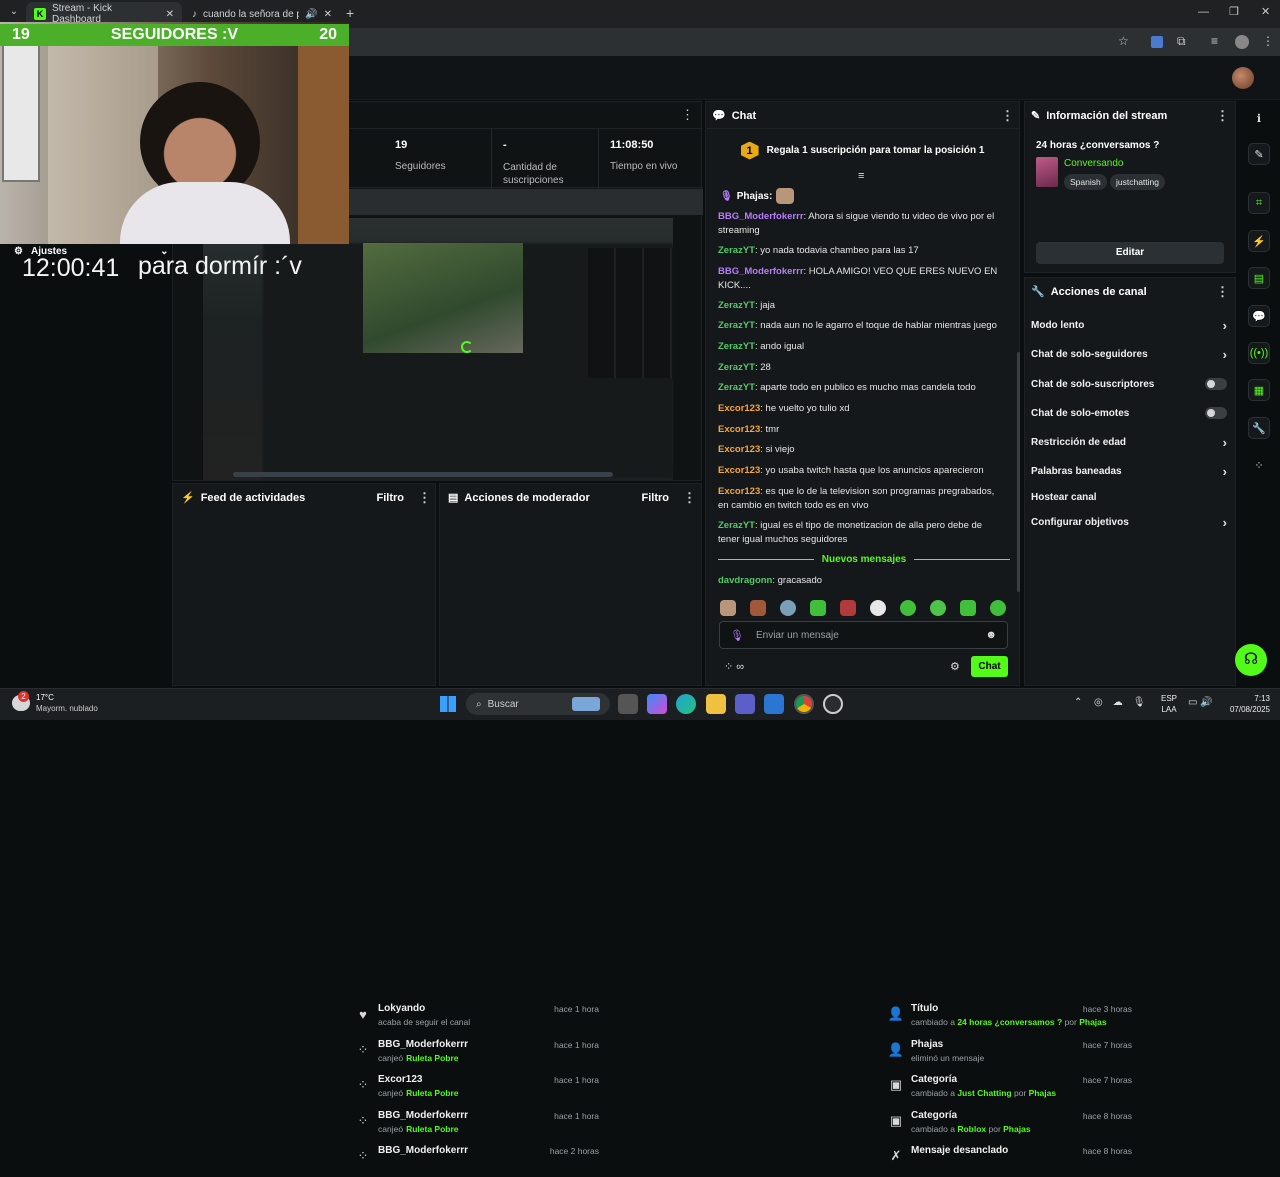 Image resolution: width=1280 pixels, height=1177 pixels. I want to click on new-tab-button: +, so click(350, 13).